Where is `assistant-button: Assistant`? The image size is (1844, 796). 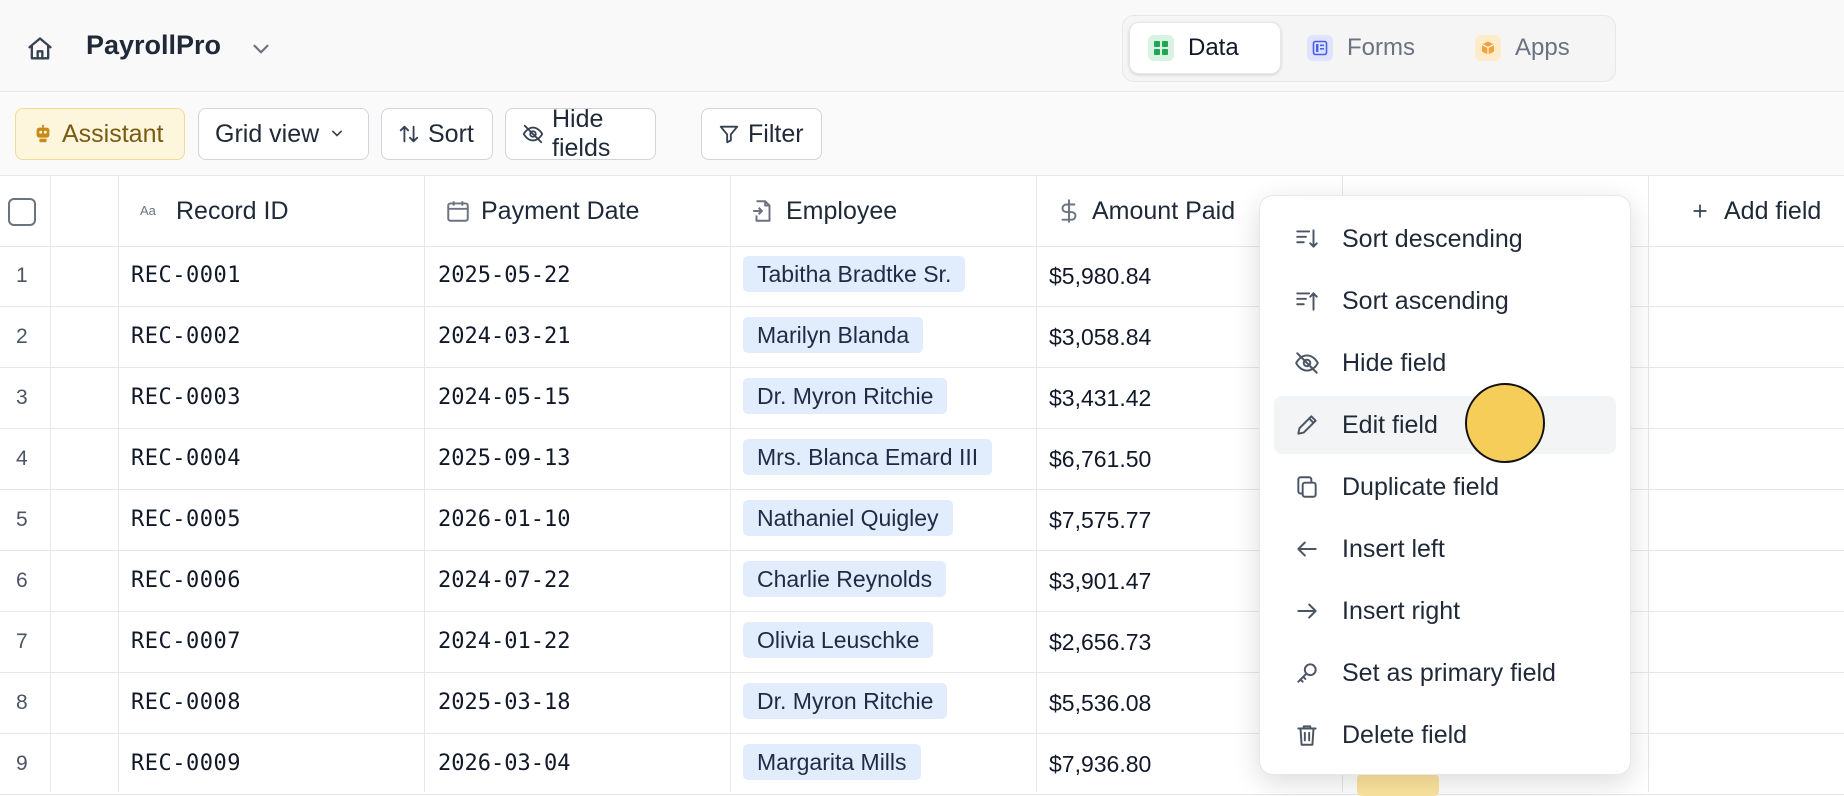 assistant-button: Assistant is located at coordinates (100, 134).